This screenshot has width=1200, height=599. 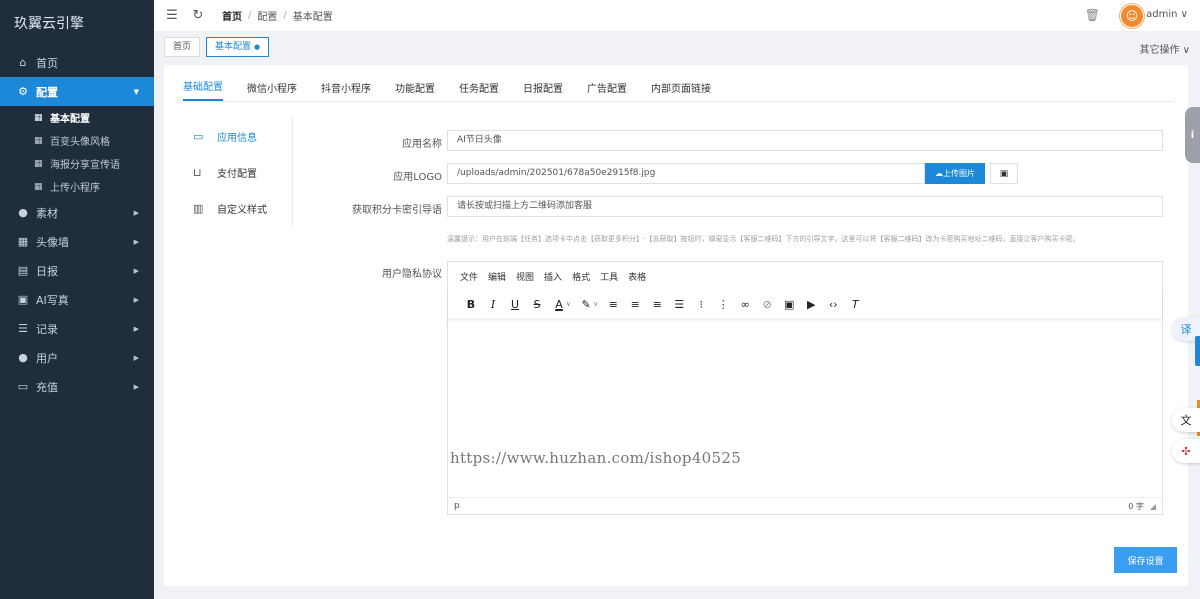 I want to click on numbered-list-icon: ⋮, so click(x=723, y=304).